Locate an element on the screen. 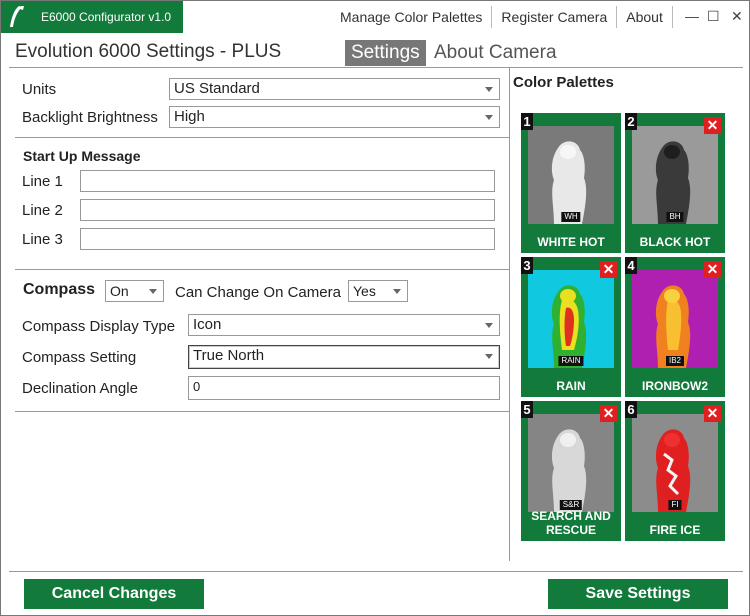  palette-preview-image: FI is located at coordinates (675, 463).